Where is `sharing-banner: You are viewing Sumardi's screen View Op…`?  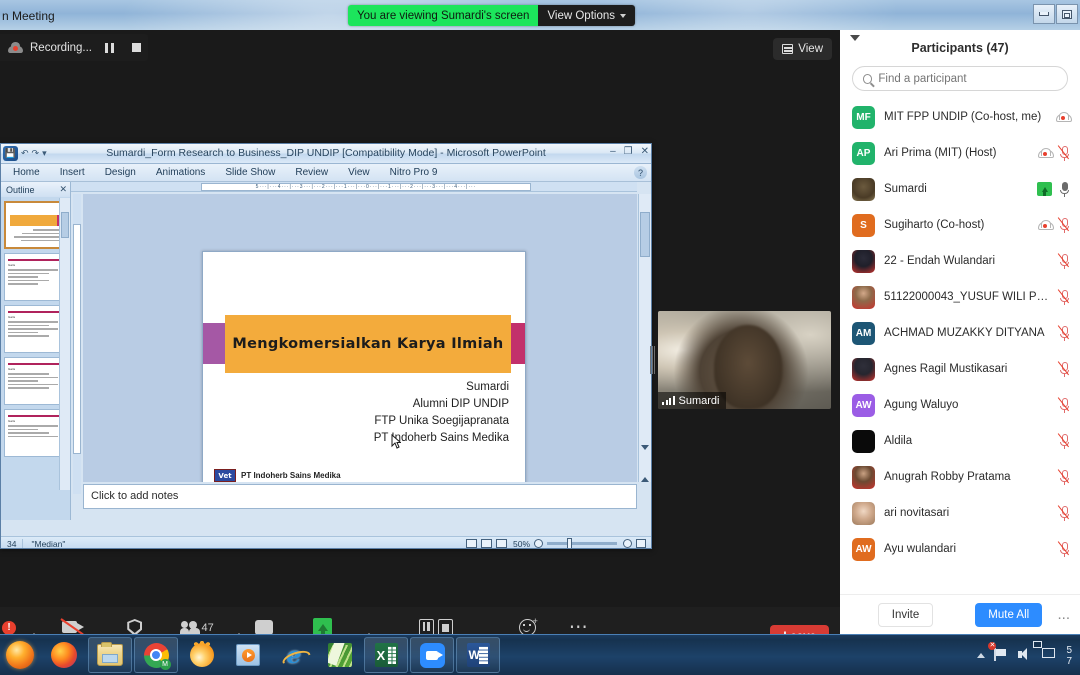 sharing-banner: You are viewing Sumardi's screen View Op… is located at coordinates (491, 15).